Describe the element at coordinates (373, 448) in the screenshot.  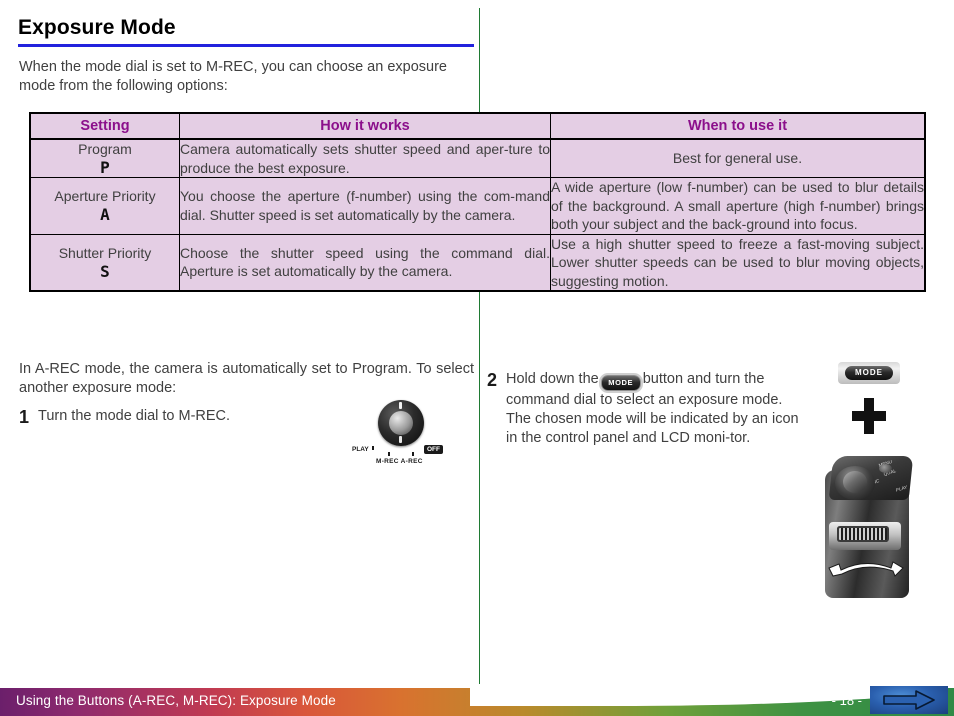
I see `mode-dial-tick-play` at that location.